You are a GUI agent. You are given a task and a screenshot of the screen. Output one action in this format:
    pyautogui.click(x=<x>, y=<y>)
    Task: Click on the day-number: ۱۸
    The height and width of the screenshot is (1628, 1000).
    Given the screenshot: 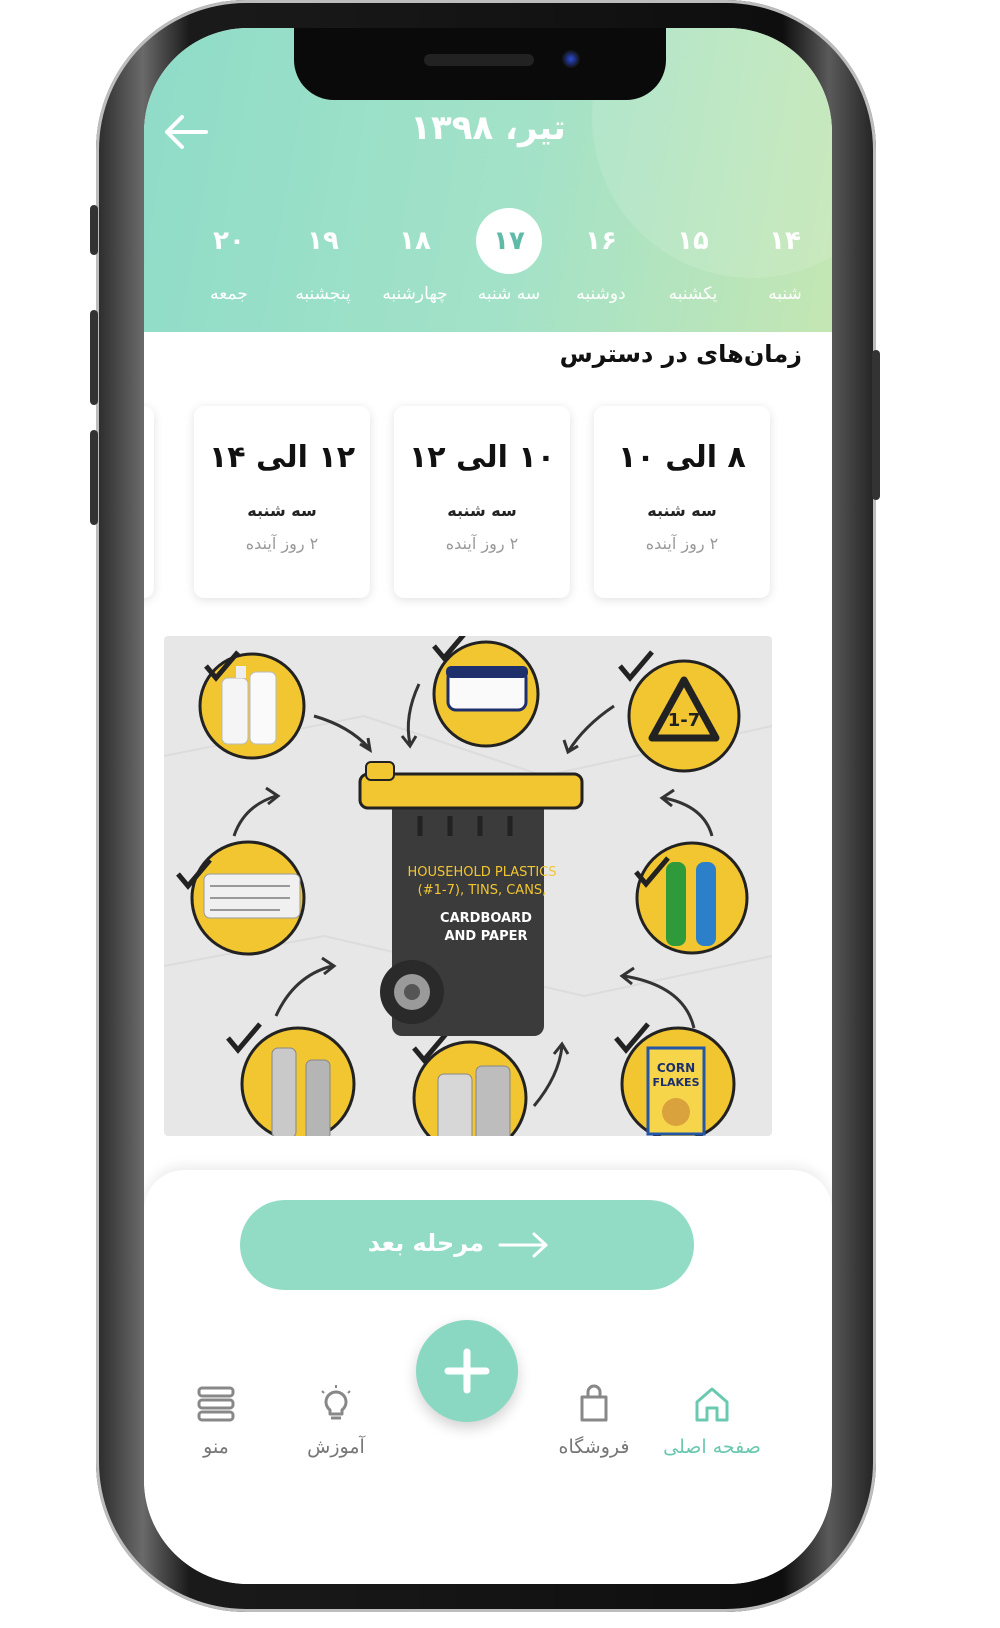 What is the action you would take?
    pyautogui.click(x=415, y=241)
    